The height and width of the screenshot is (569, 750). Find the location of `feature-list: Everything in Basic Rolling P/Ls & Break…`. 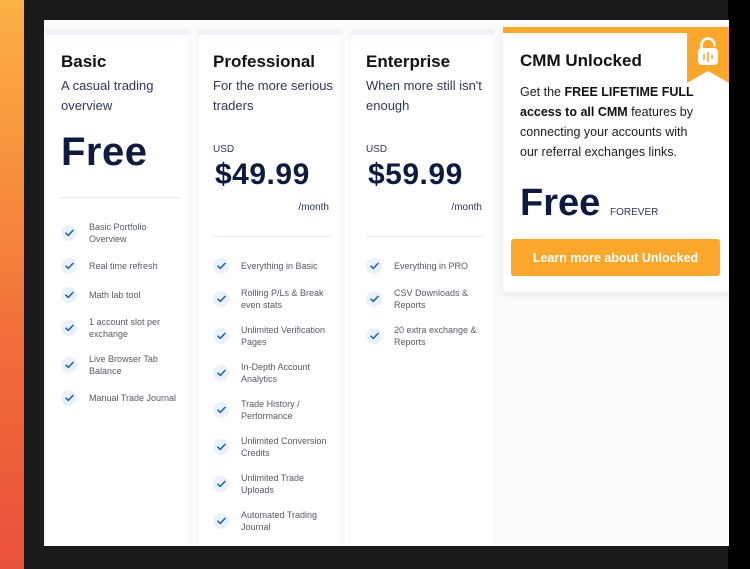

feature-list: Everything in Basic Rolling P/Ls & Break… is located at coordinates (272, 402).